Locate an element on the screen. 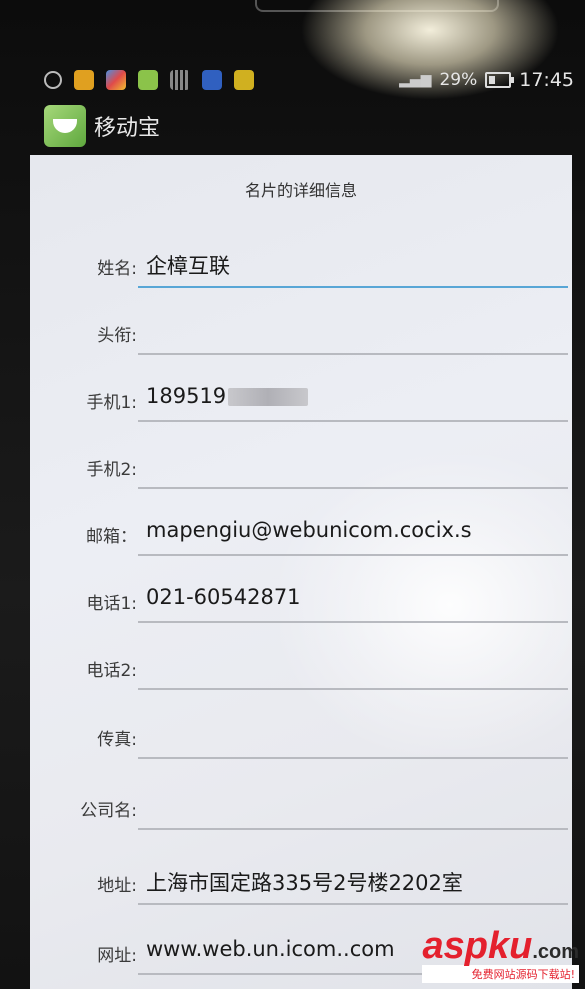 Image resolution: width=585 pixels, height=989 pixels. field-row-company: 公司名: is located at coordinates (301, 810).